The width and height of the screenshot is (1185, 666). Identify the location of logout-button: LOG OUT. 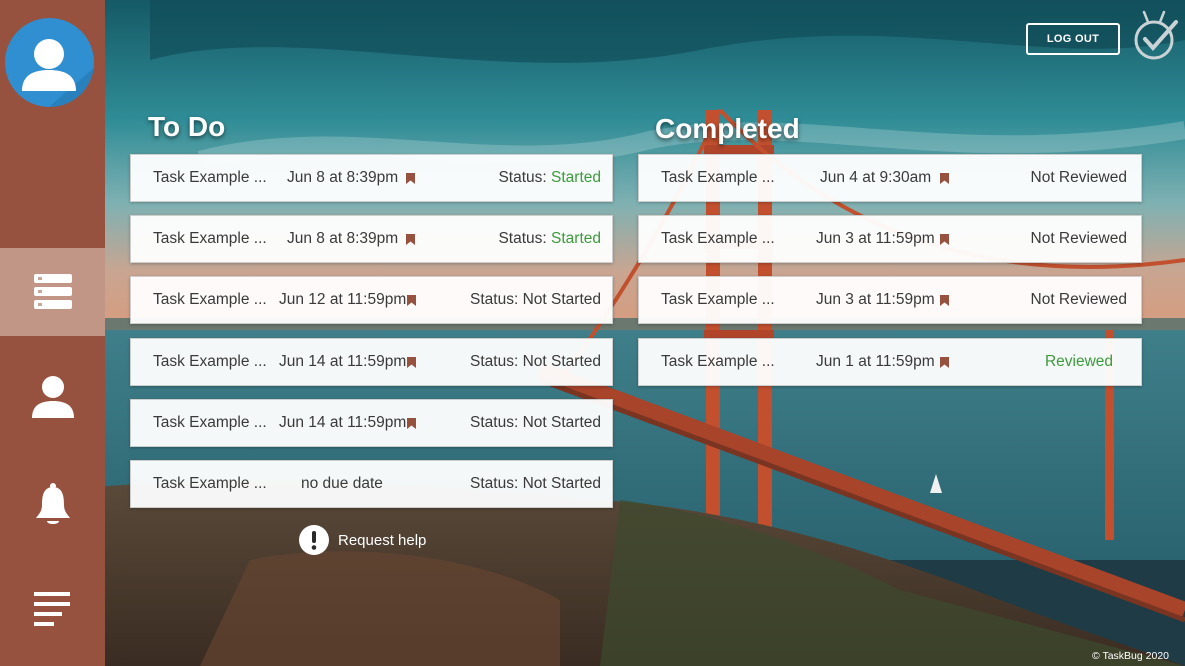
(1073, 39).